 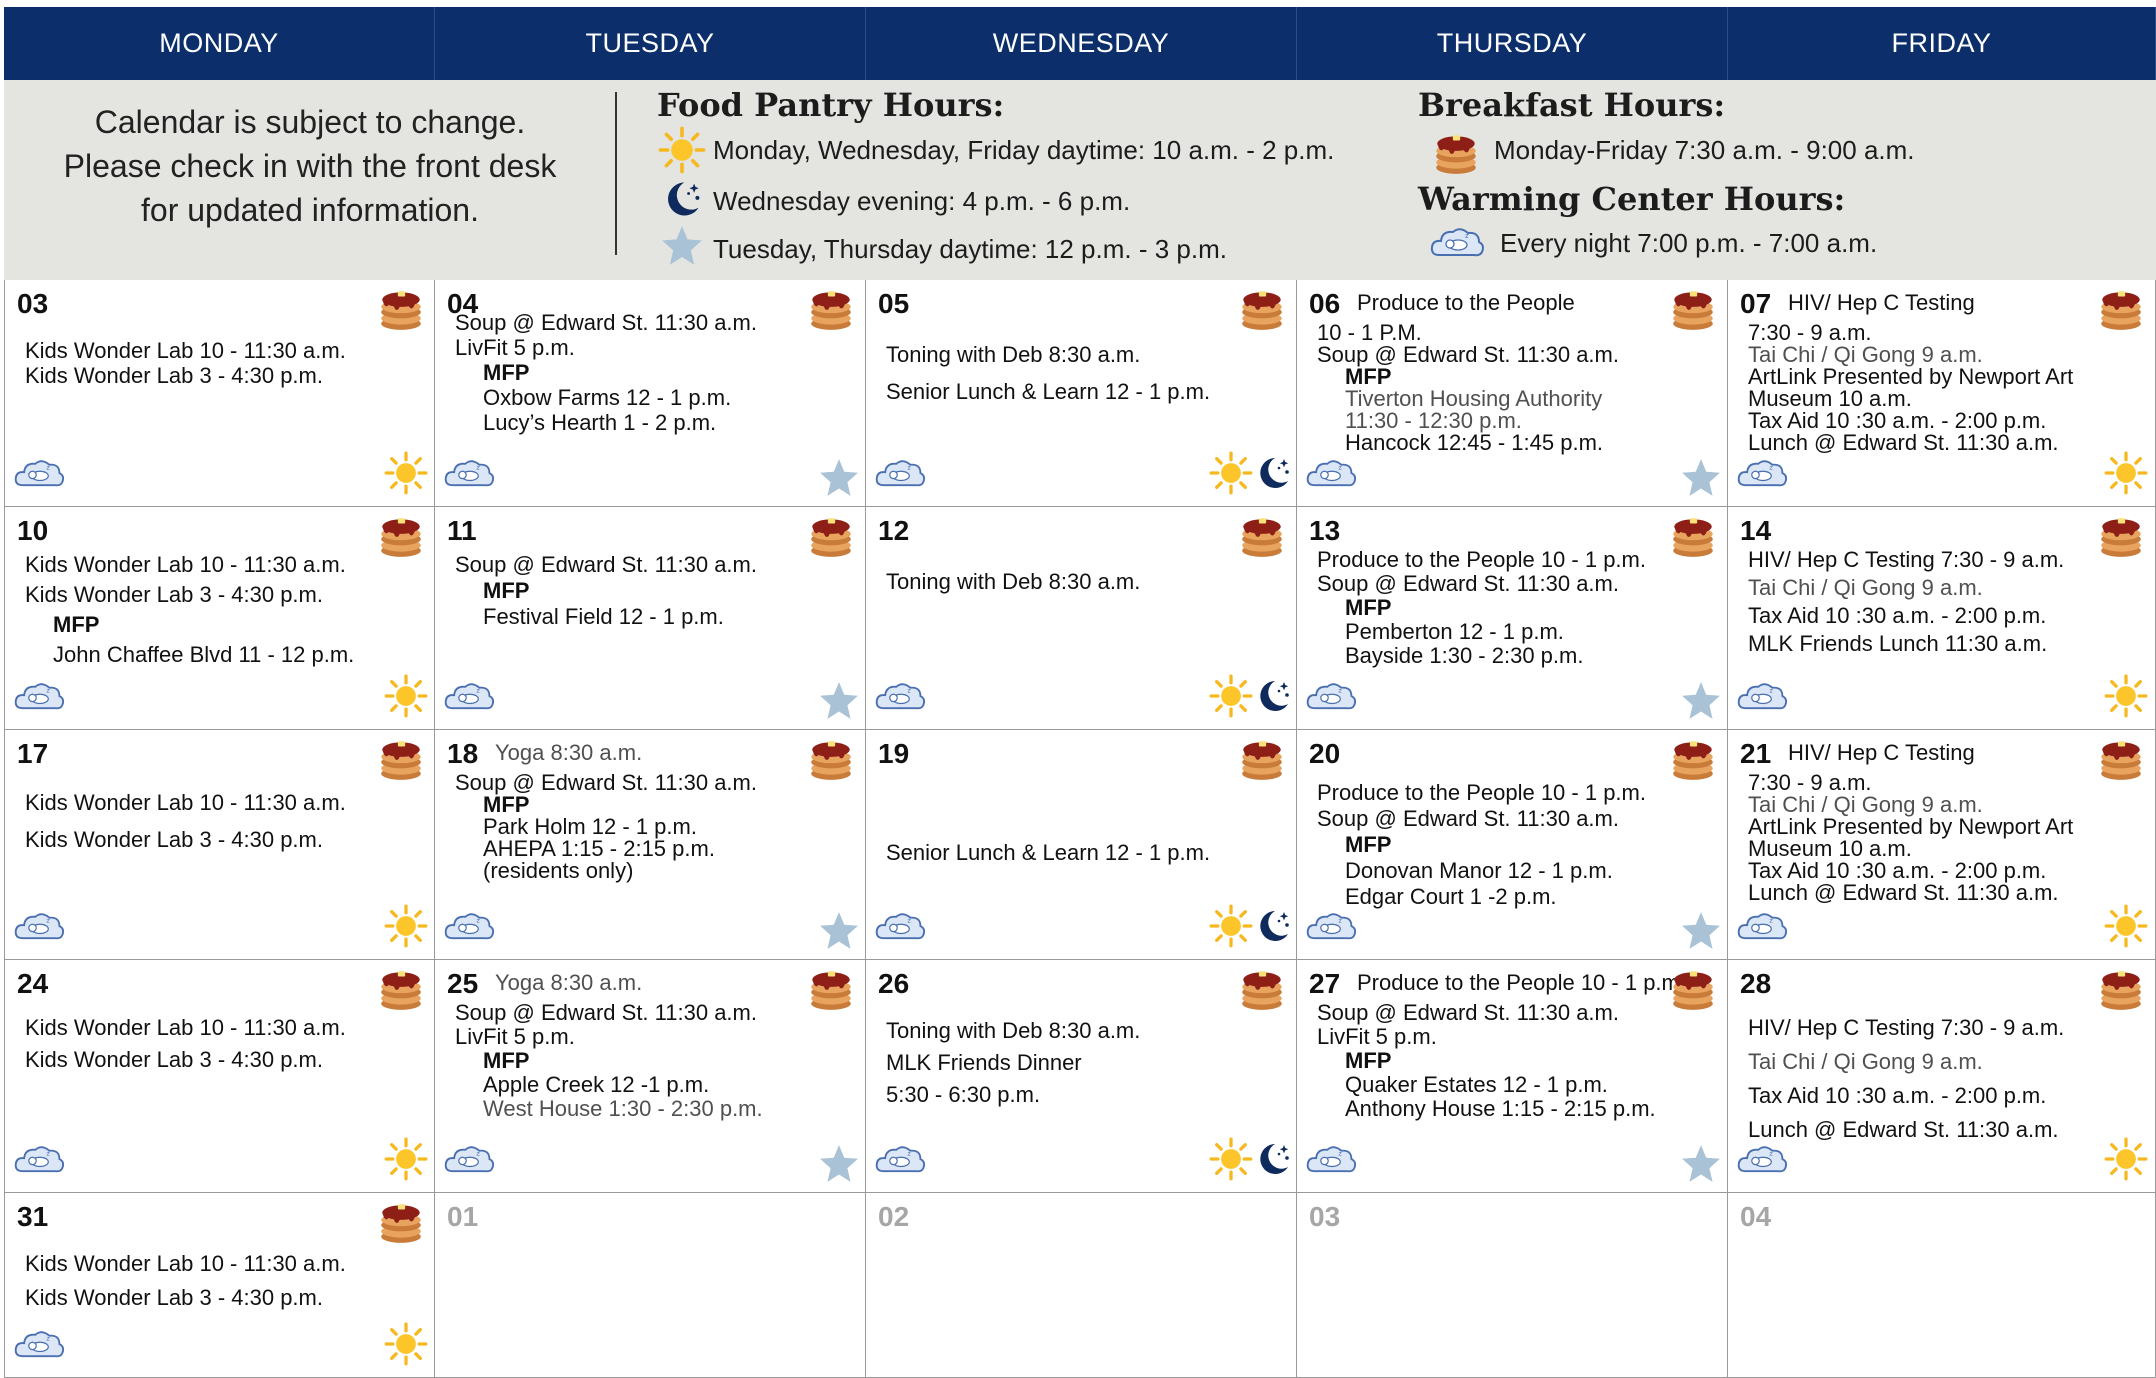 What do you see at coordinates (1906, 559) in the screenshot?
I see `event-text: HIV/ Hep C Testing 7:30 - 9 a.m.` at bounding box center [1906, 559].